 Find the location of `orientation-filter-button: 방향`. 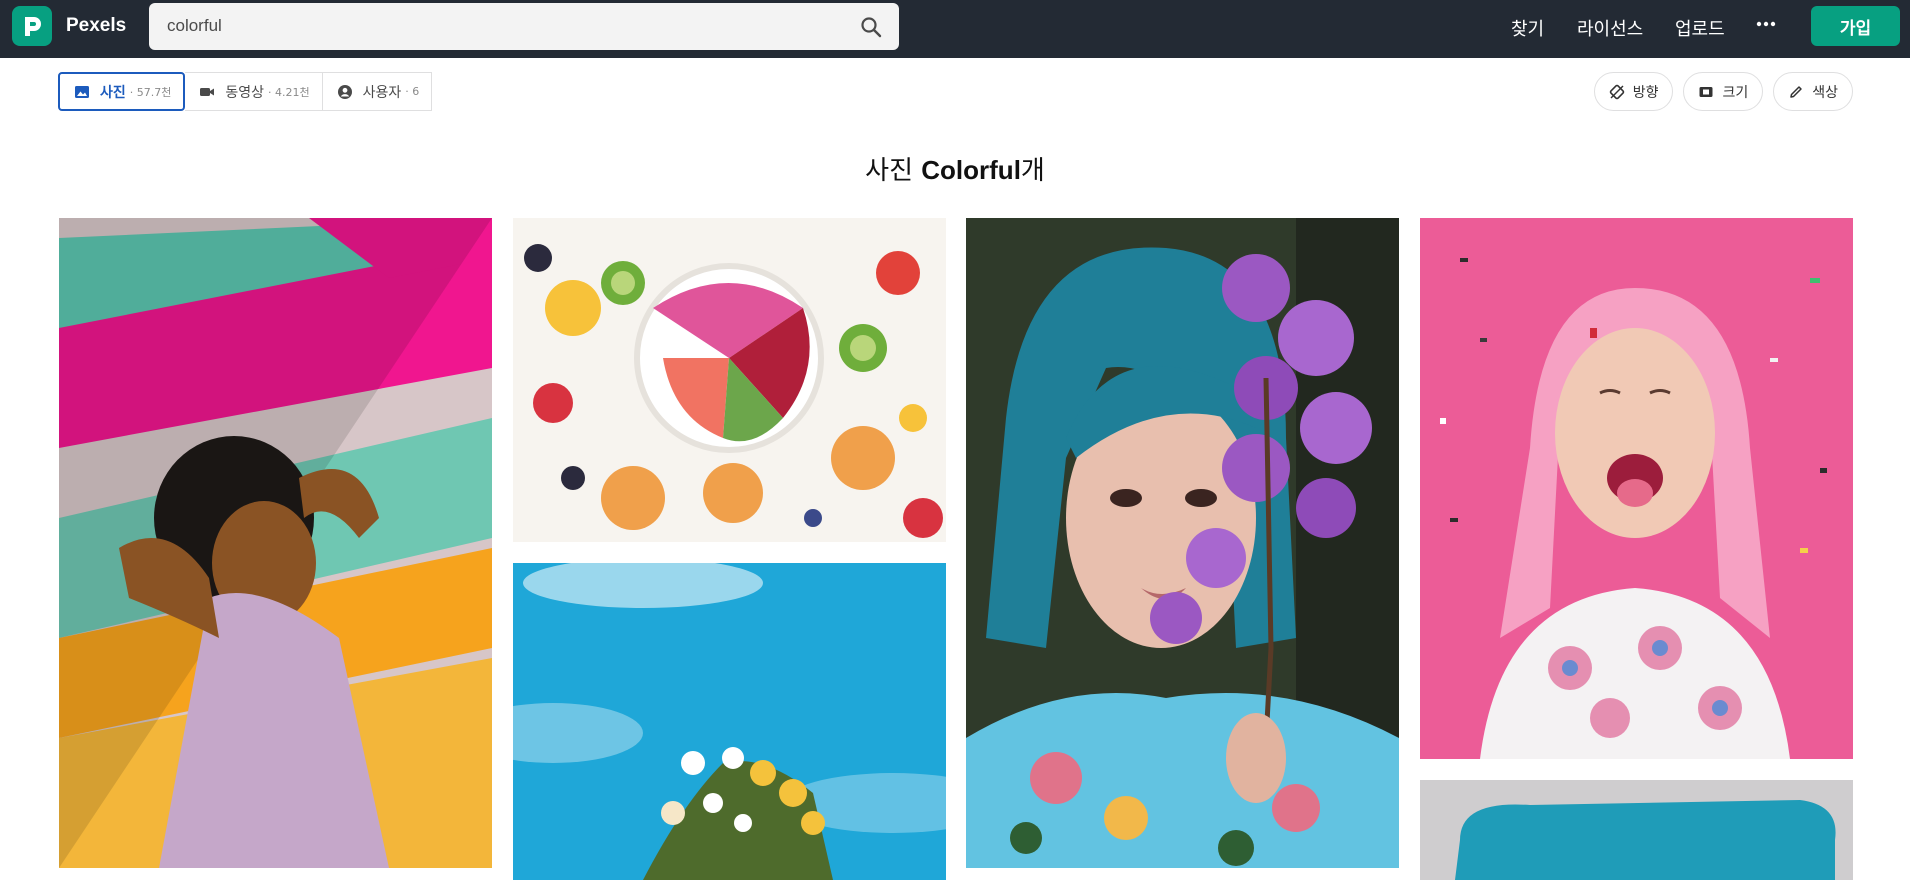

orientation-filter-button: 방향 is located at coordinates (1633, 91).